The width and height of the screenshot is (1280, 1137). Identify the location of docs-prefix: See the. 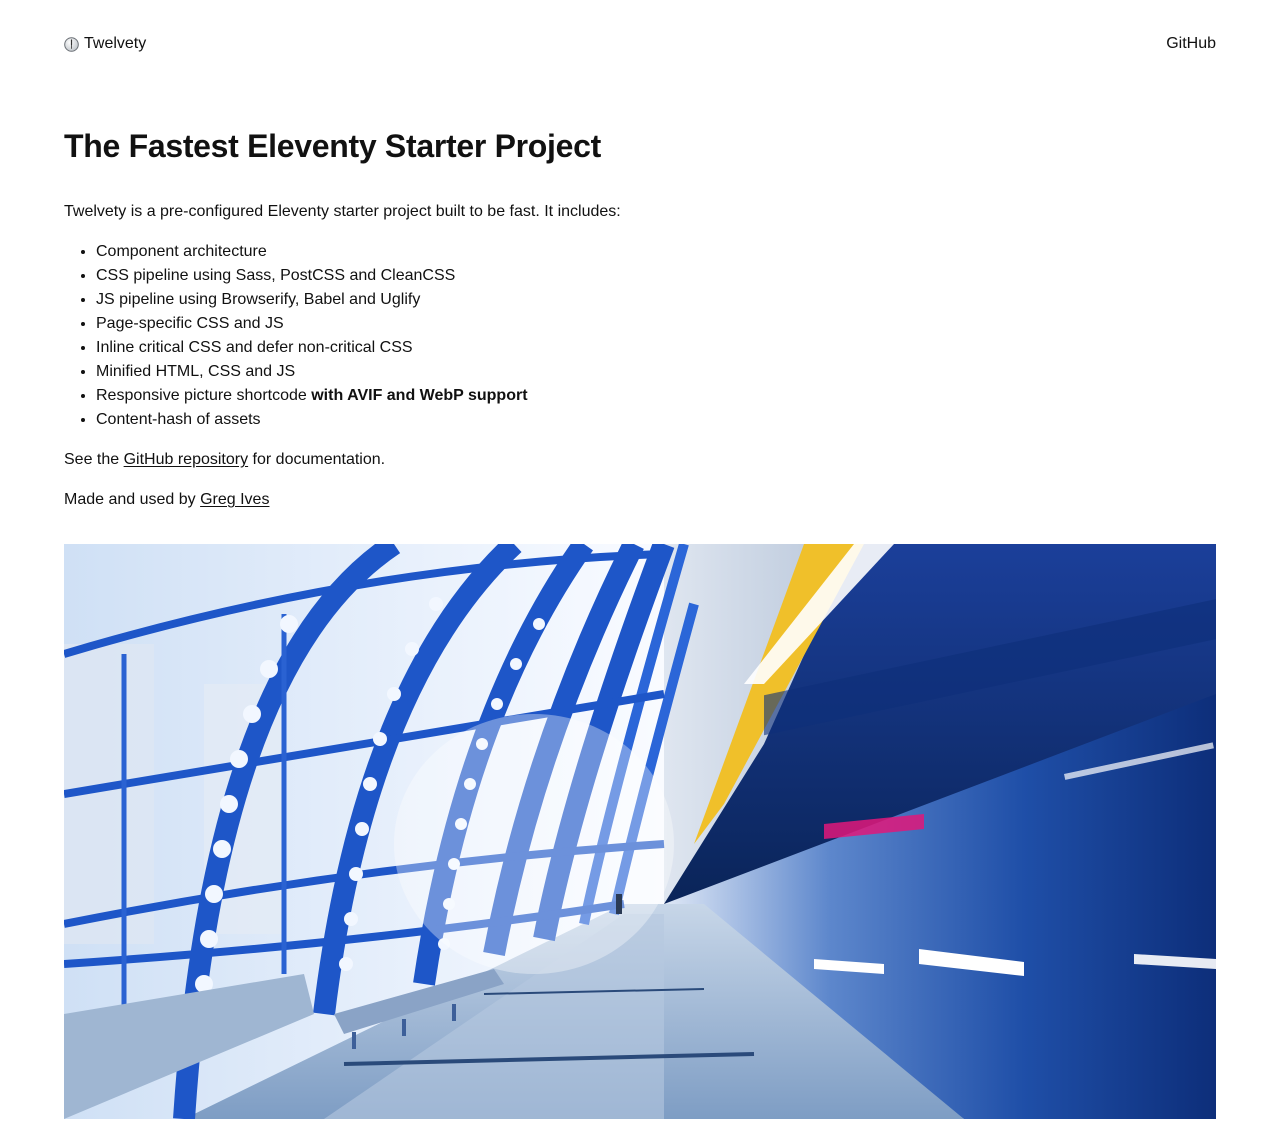
(94, 459).